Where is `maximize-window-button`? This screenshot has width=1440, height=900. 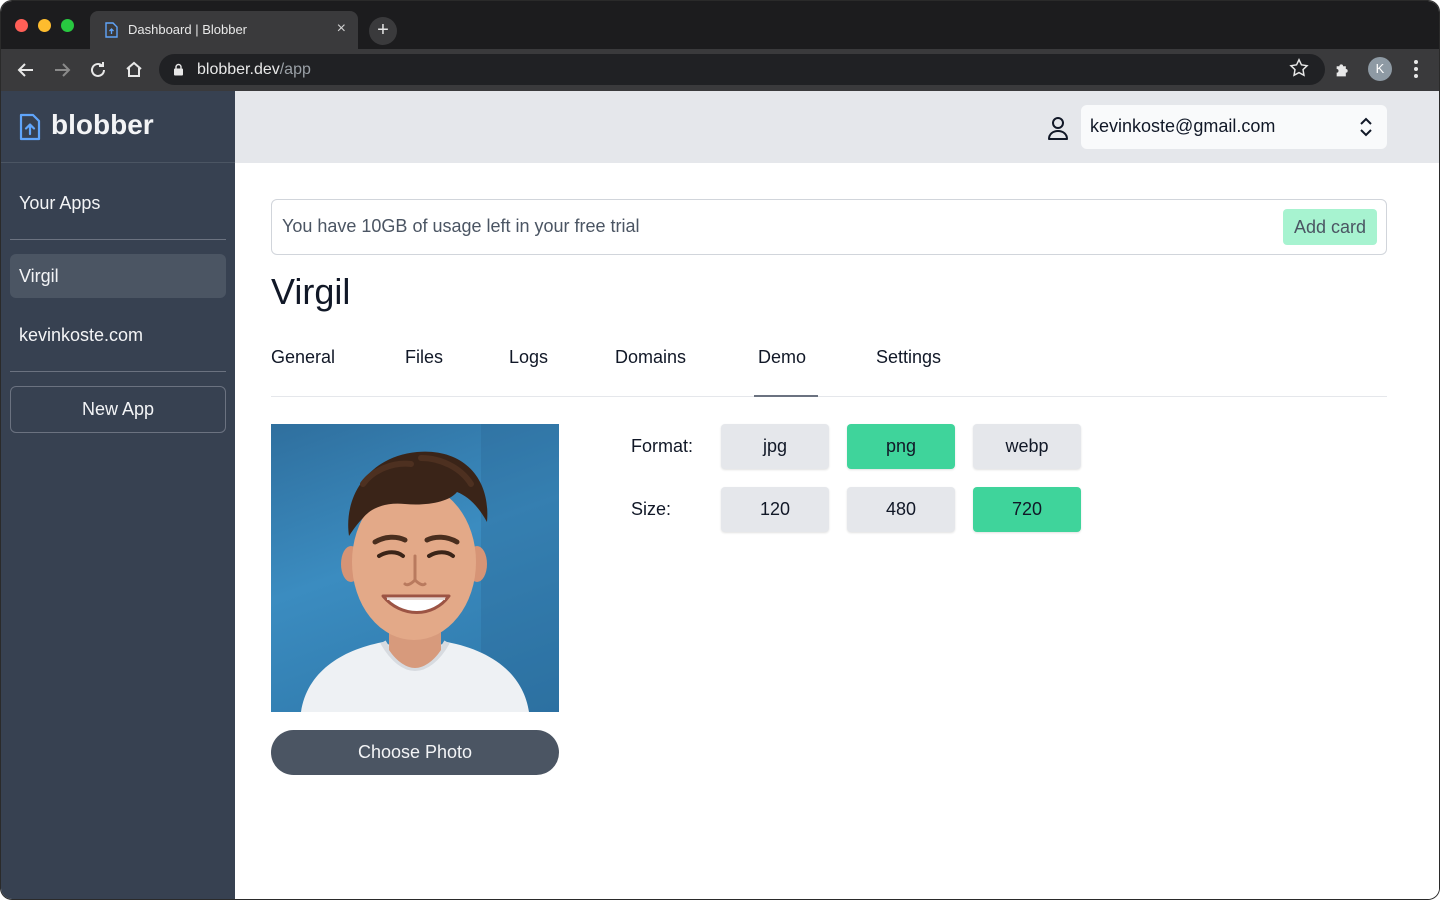
maximize-window-button is located at coordinates (67, 25).